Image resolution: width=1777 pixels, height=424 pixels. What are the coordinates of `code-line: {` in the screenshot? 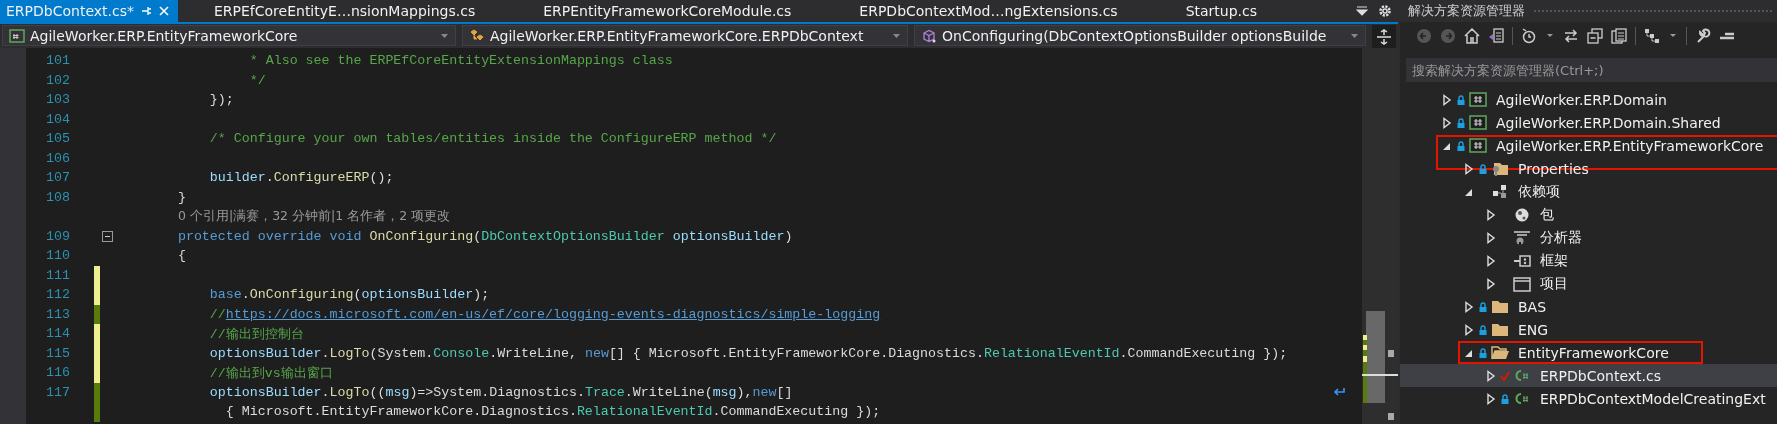 It's located at (181, 256).